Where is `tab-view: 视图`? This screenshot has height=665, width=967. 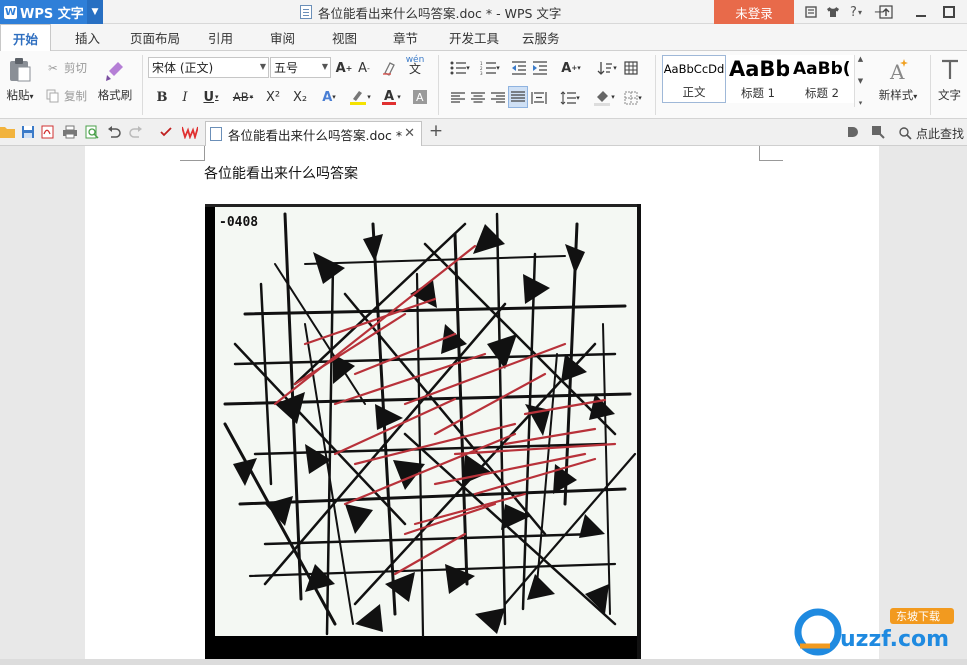
tab-view: 视图 is located at coordinates (344, 37).